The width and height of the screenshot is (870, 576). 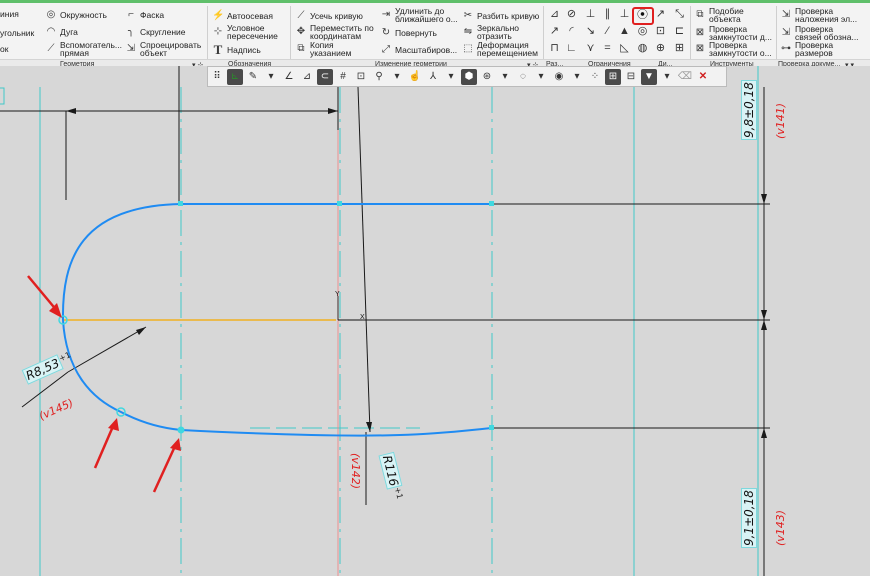 What do you see at coordinates (253, 77) in the screenshot?
I see `pencil-icon: ✎` at bounding box center [253, 77].